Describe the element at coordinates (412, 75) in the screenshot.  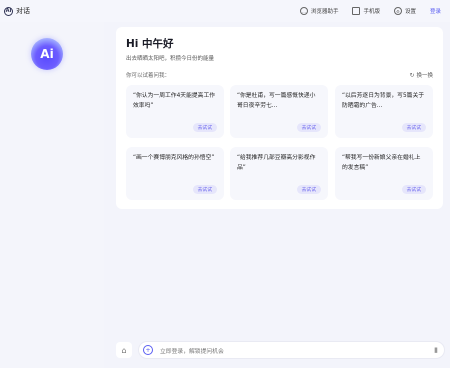
I see `refresh-icon: ↻` at that location.